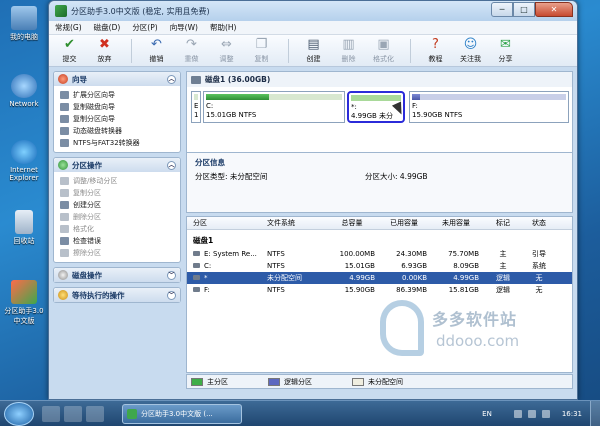 Image resolution: width=600 pixels, height=426 pixels. Describe the element at coordinates (156, 50) in the screenshot. I see `toolbar-button-2: ↶ 撤销` at that location.